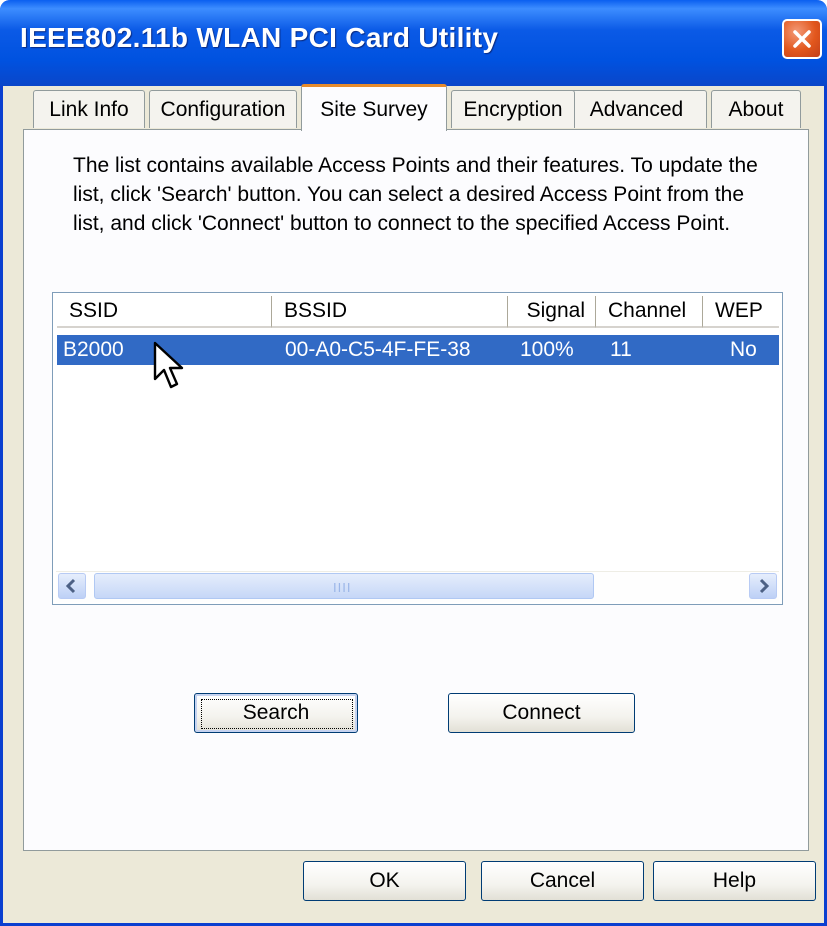 This screenshot has height=926, width=827. What do you see at coordinates (164, 312) in the screenshot?
I see `column-header-ssid: SSID` at bounding box center [164, 312].